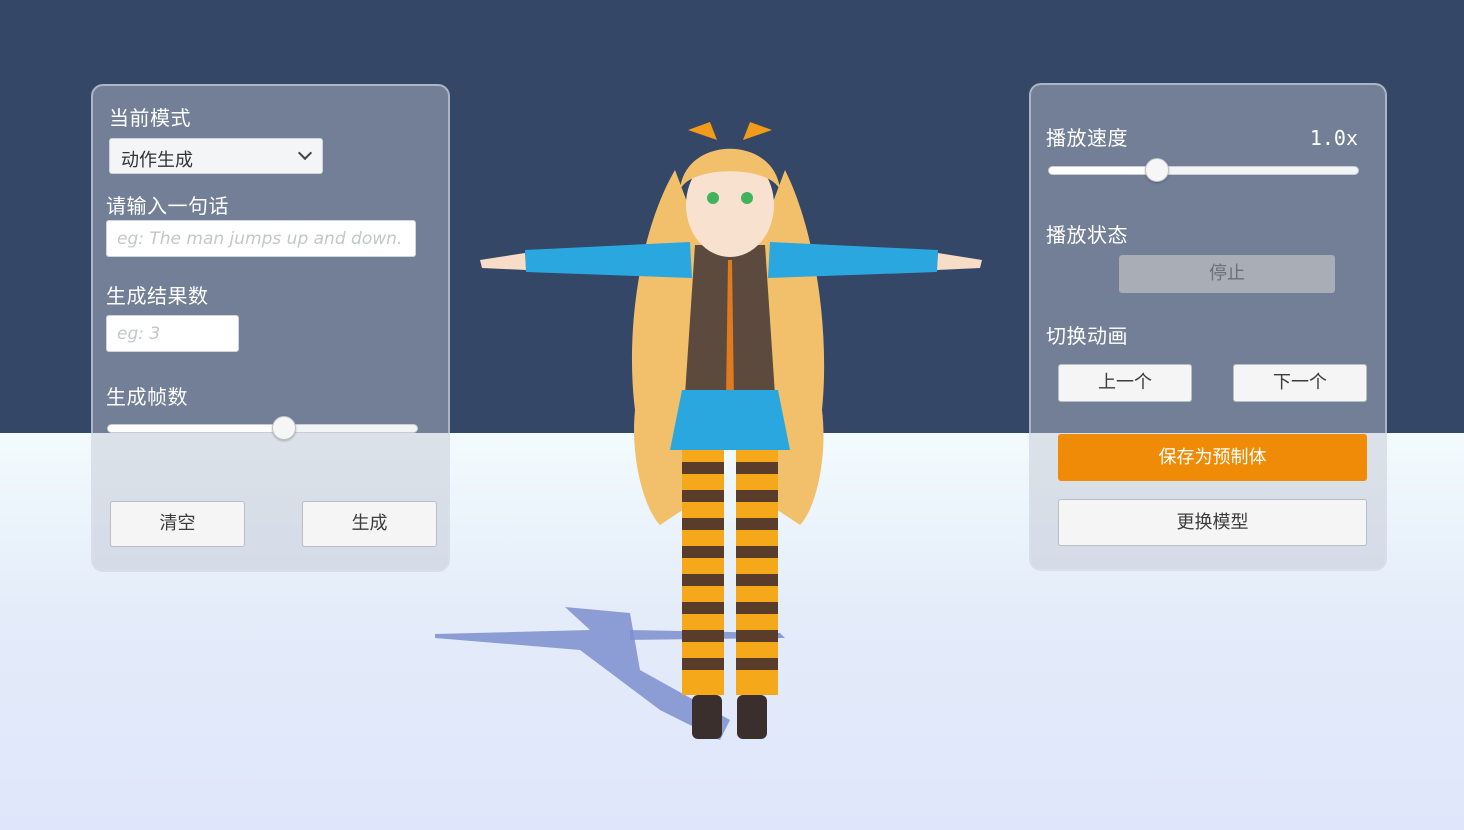  I want to click on clear-button: 清空, so click(177, 524).